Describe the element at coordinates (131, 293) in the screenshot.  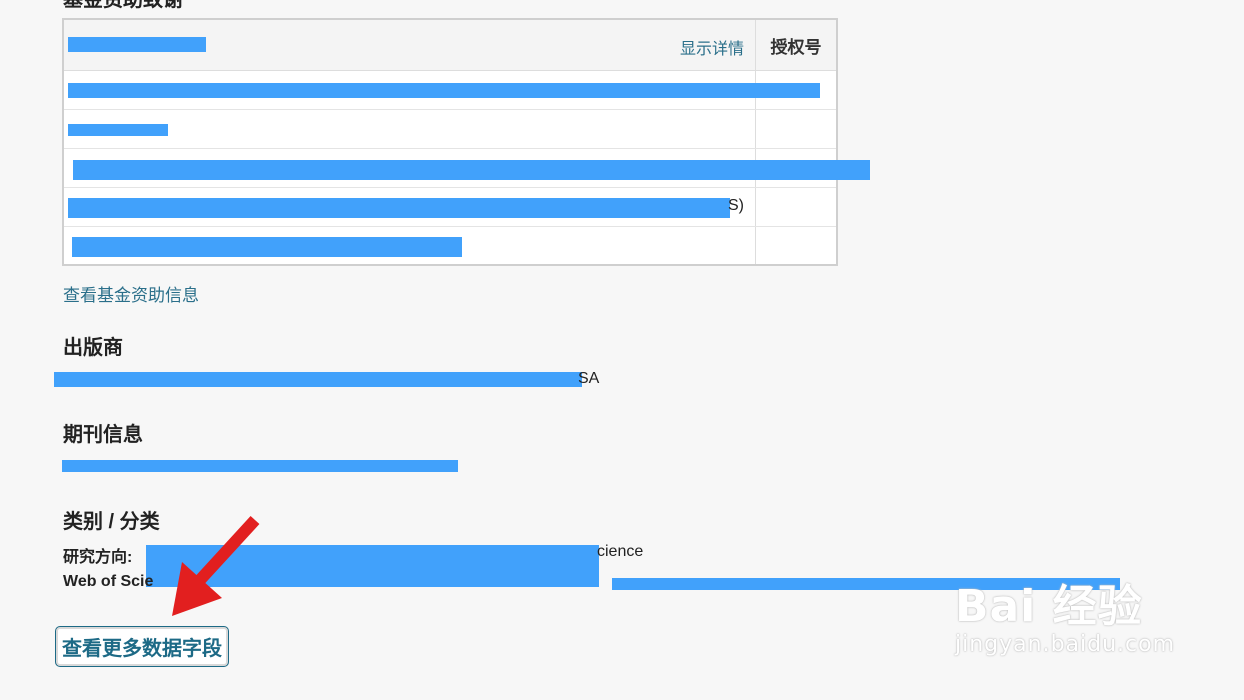
I see `view-funding-info-link: 查看基金资助信息` at that location.